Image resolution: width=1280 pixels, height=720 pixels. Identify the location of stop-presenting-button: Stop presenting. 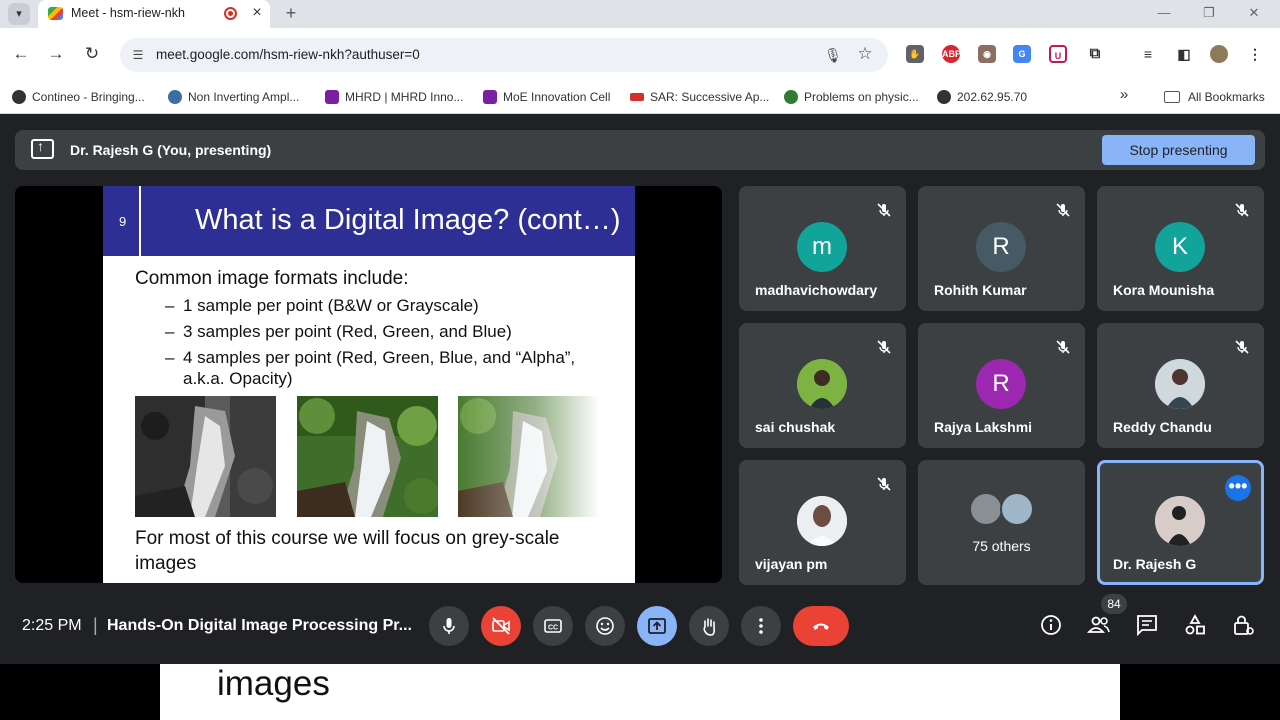
(1178, 150).